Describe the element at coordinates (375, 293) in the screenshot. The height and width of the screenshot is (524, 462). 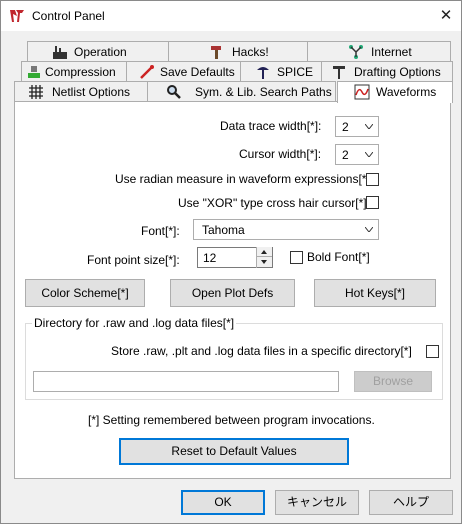
I see `hot-keys-button: Hot Keys[*]` at that location.